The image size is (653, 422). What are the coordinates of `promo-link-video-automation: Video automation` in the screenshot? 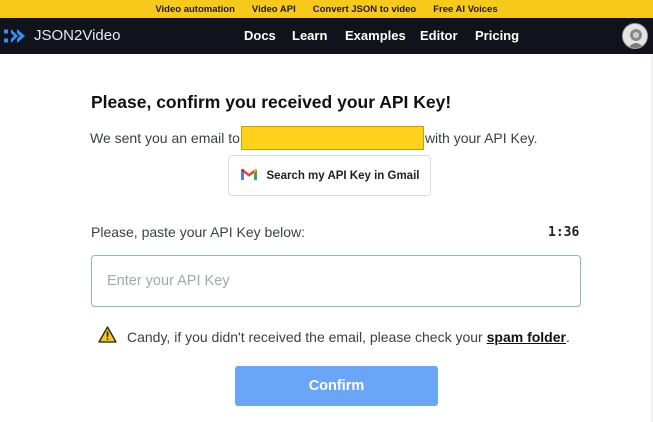 It's located at (195, 9).